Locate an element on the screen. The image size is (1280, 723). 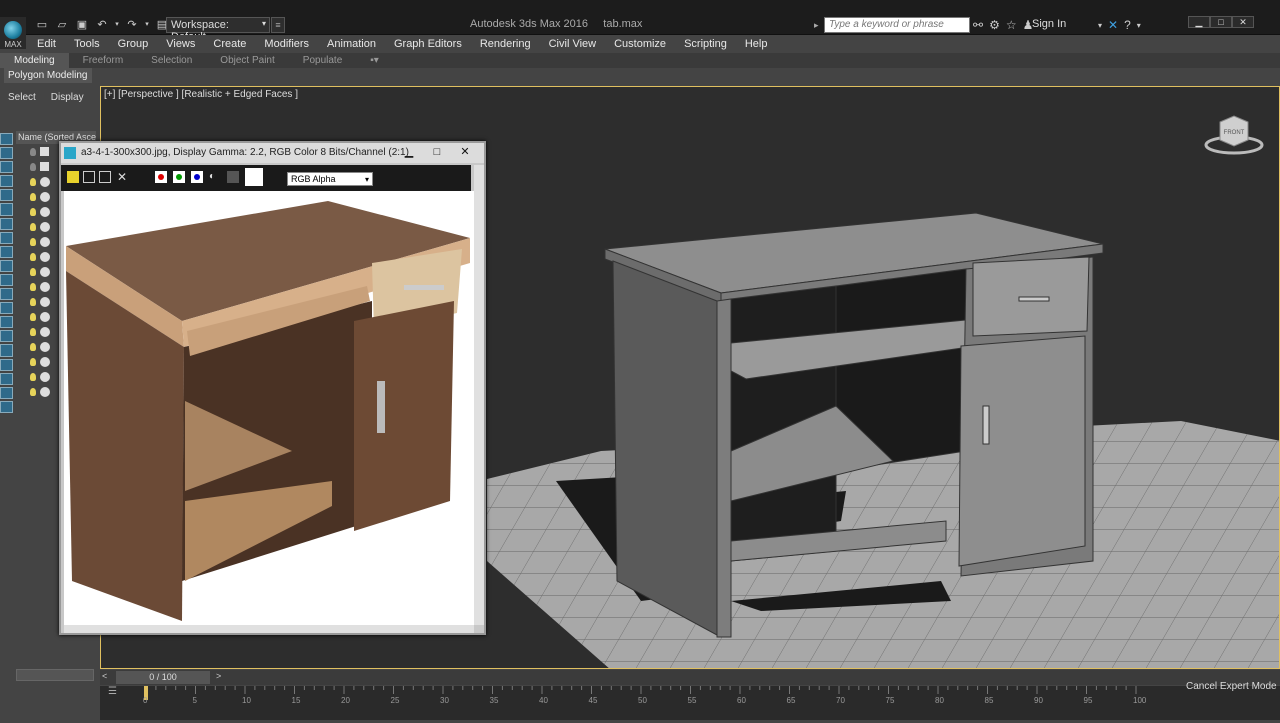
menu-create: Create is located at coordinates (229, 44).